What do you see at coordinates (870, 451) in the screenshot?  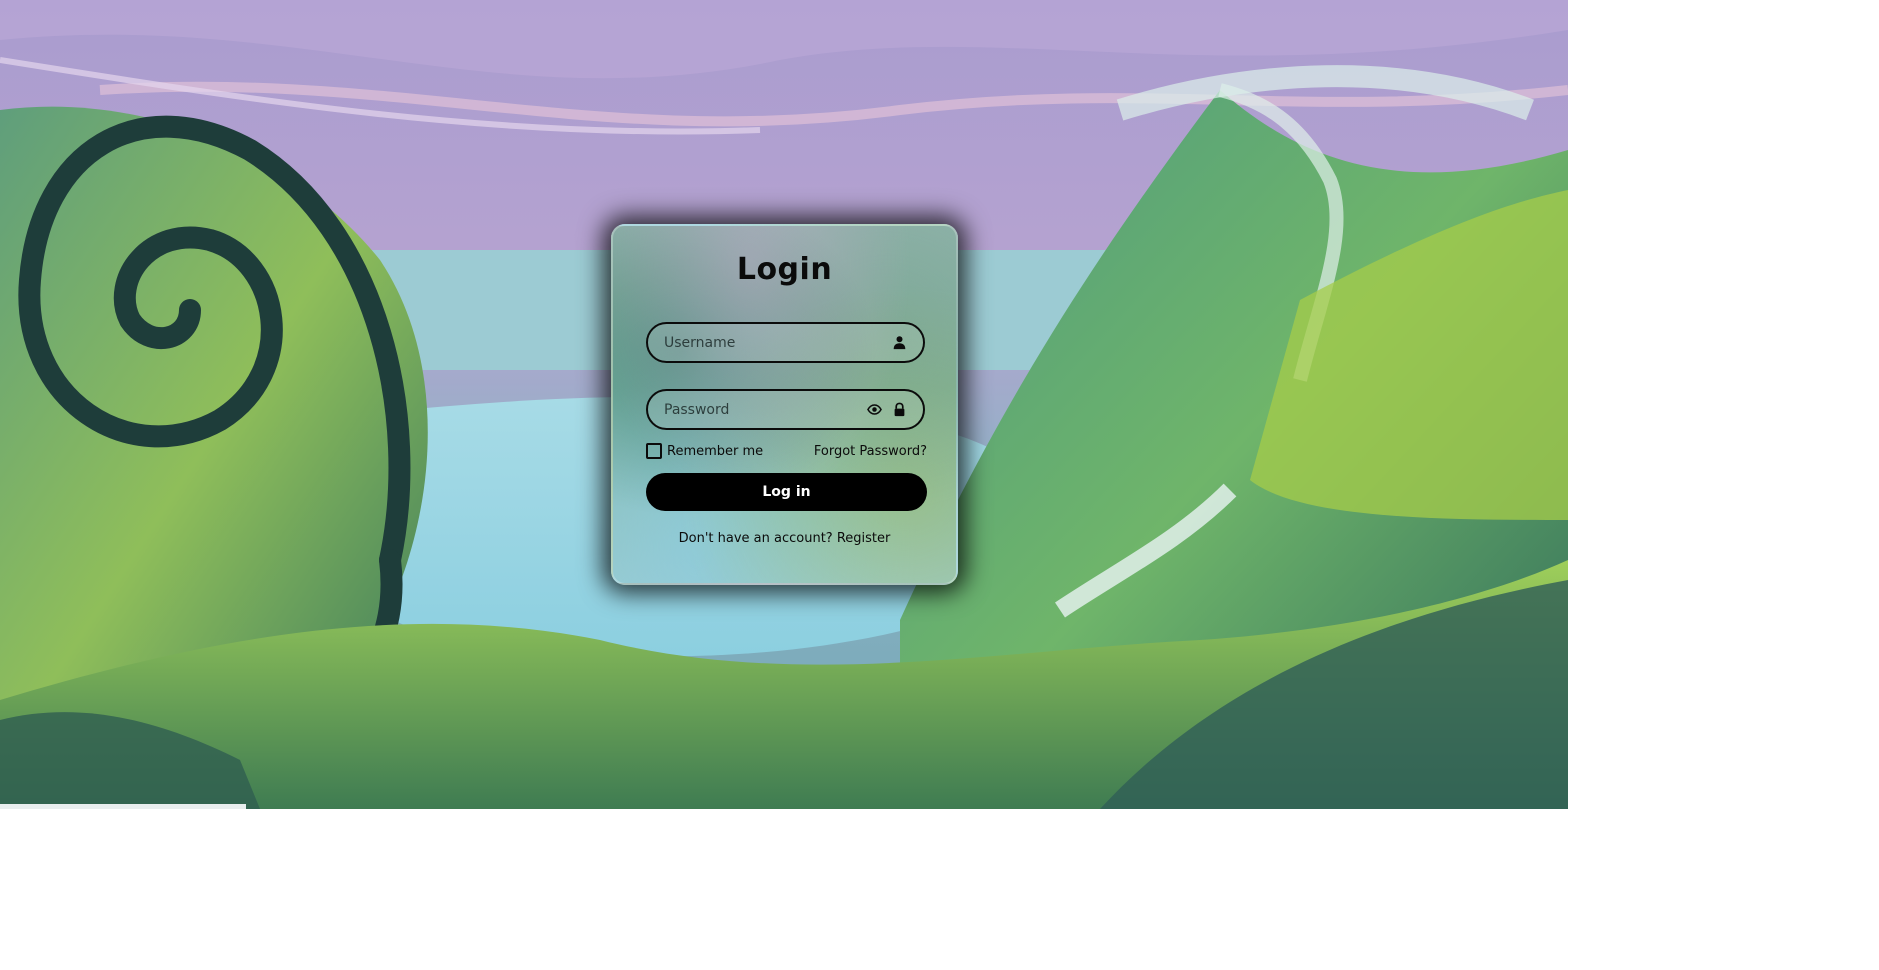 I see `forgot-password-link: Forgot Password?` at bounding box center [870, 451].